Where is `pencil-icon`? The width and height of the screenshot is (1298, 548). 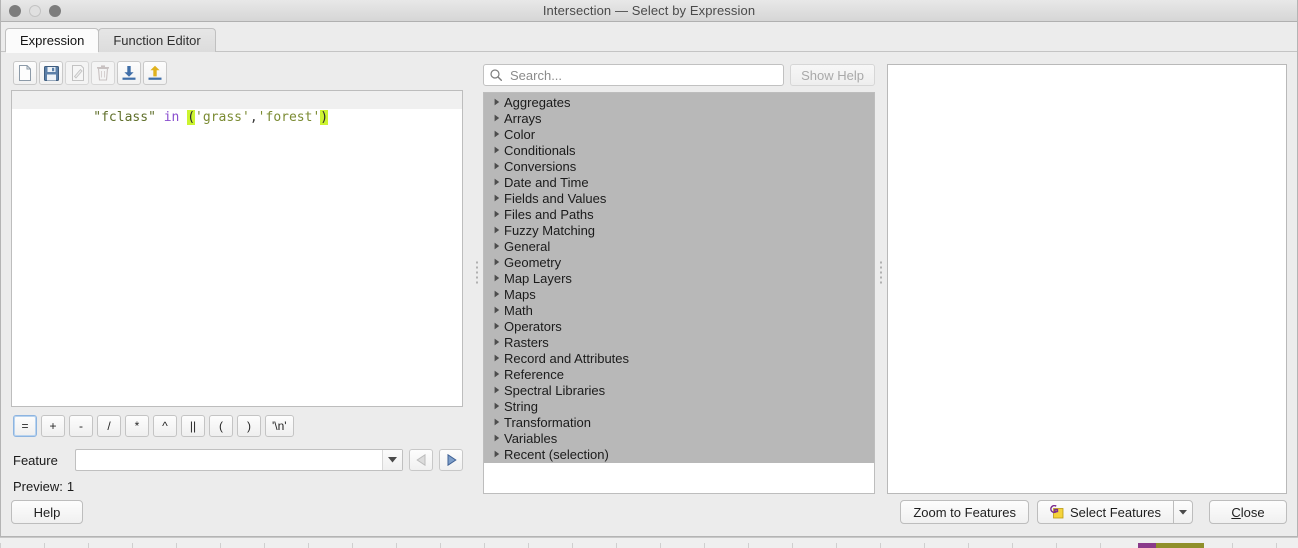
pencil-icon is located at coordinates (77, 73).